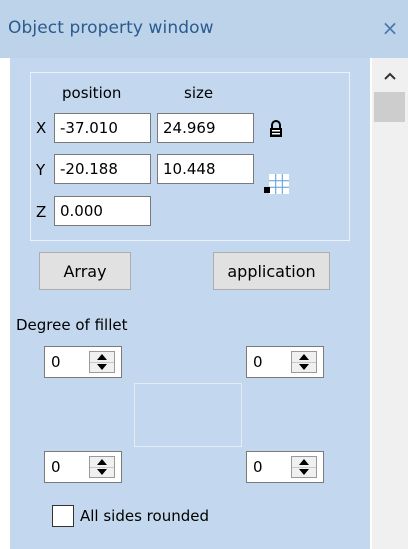 Image resolution: width=408 pixels, height=549 pixels. I want to click on title-bar: Object property window ×, so click(204, 29).